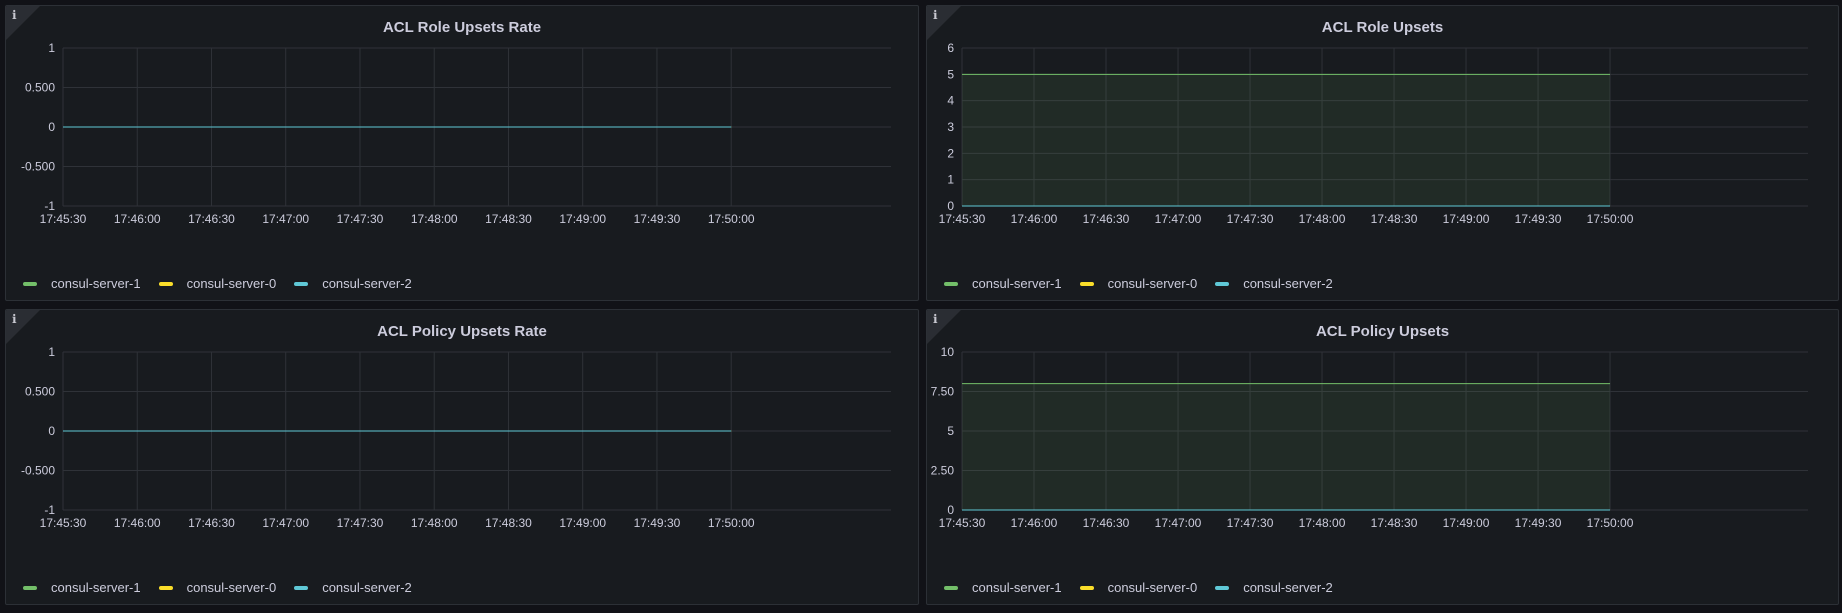  Describe the element at coordinates (950, 48) in the screenshot. I see `y-tick-label: 6` at that location.